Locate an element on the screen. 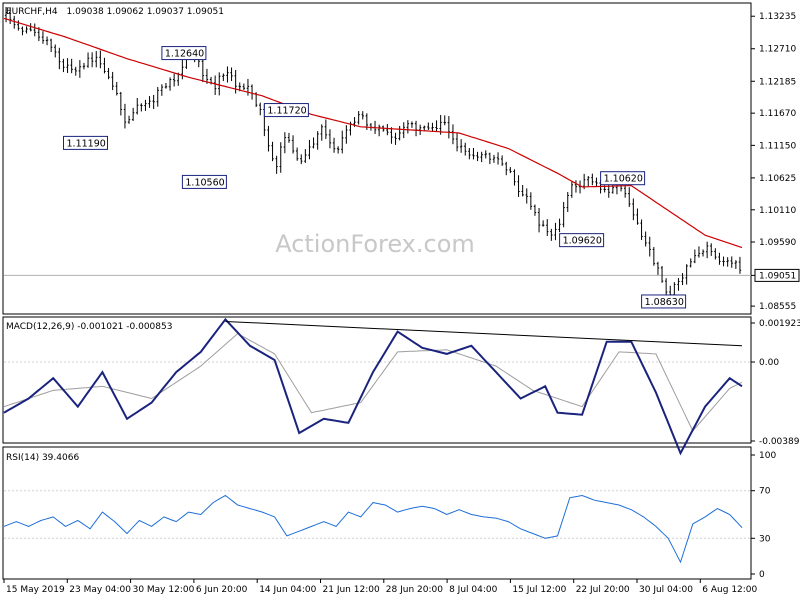  x-tick-label: 23 May 04:00 is located at coordinates (100, 590).